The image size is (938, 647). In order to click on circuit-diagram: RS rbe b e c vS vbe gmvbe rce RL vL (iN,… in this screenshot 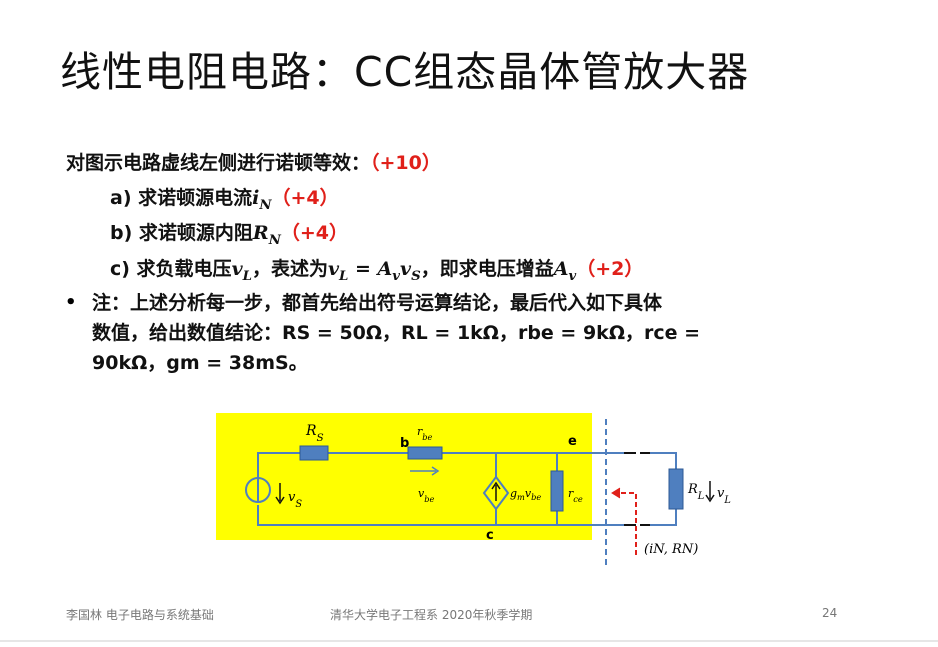, I will do `click(473, 490)`.